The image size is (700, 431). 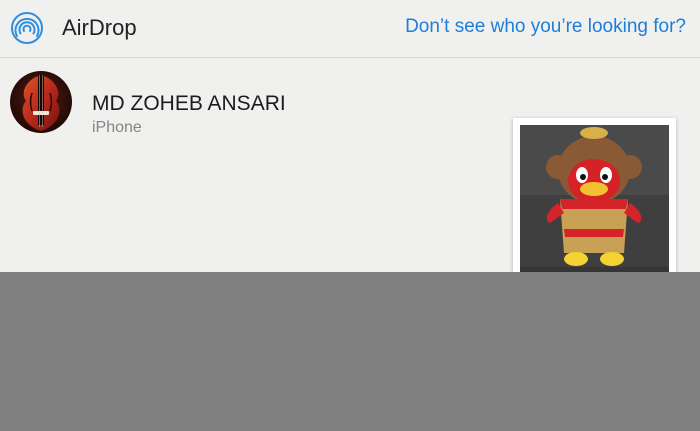 I want to click on violin-avatar, so click(x=41, y=102).